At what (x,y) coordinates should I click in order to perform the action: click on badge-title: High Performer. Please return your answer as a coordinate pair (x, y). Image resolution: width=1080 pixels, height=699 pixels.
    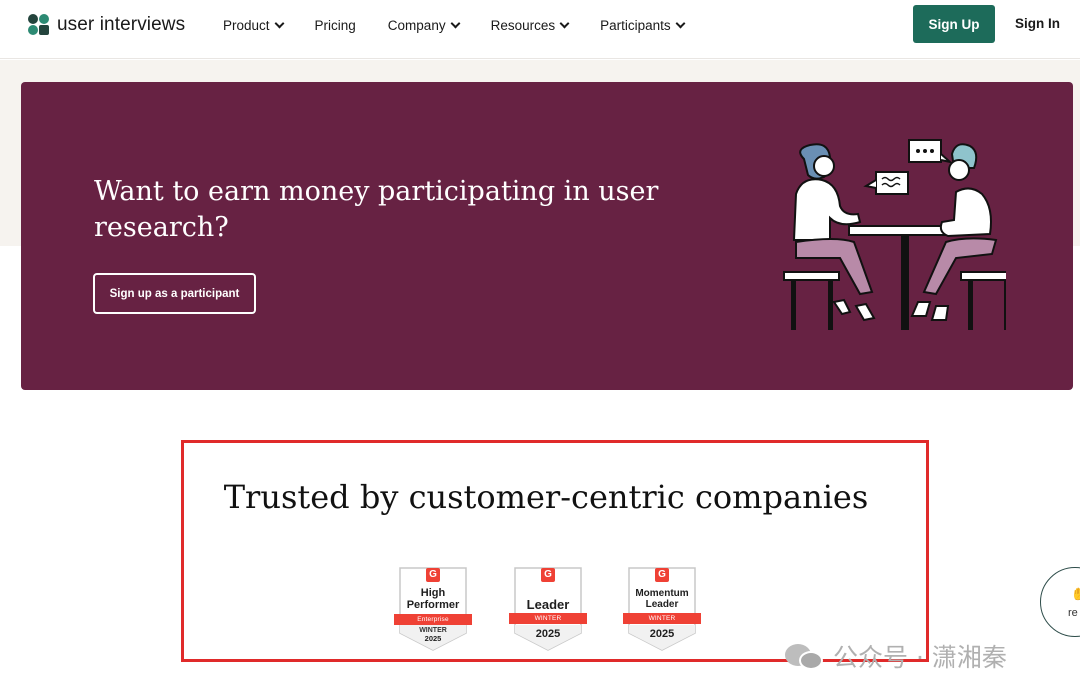
    Looking at the image, I should click on (433, 599).